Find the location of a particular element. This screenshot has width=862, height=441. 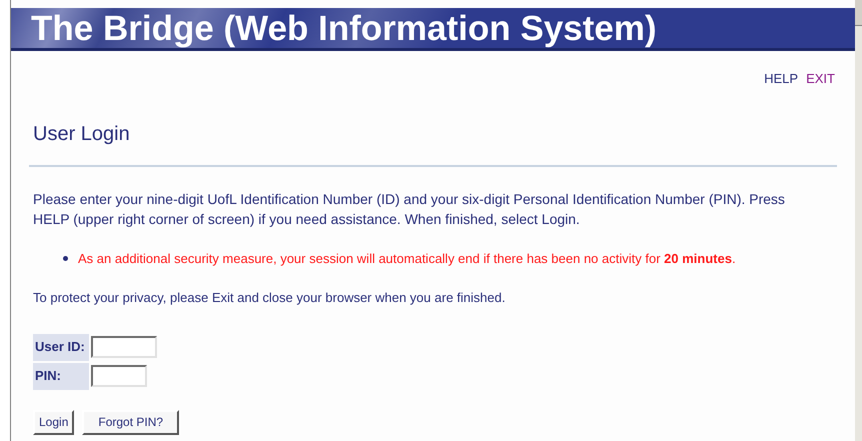

privacy-note: To protect your privacy, please Exit and close your browser when you are finished. is located at coordinates (269, 298).